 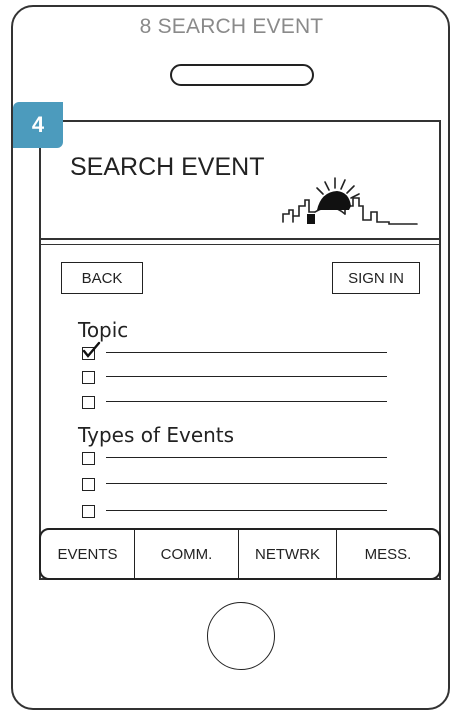 What do you see at coordinates (88, 554) in the screenshot?
I see `tab-events: EVENTS` at bounding box center [88, 554].